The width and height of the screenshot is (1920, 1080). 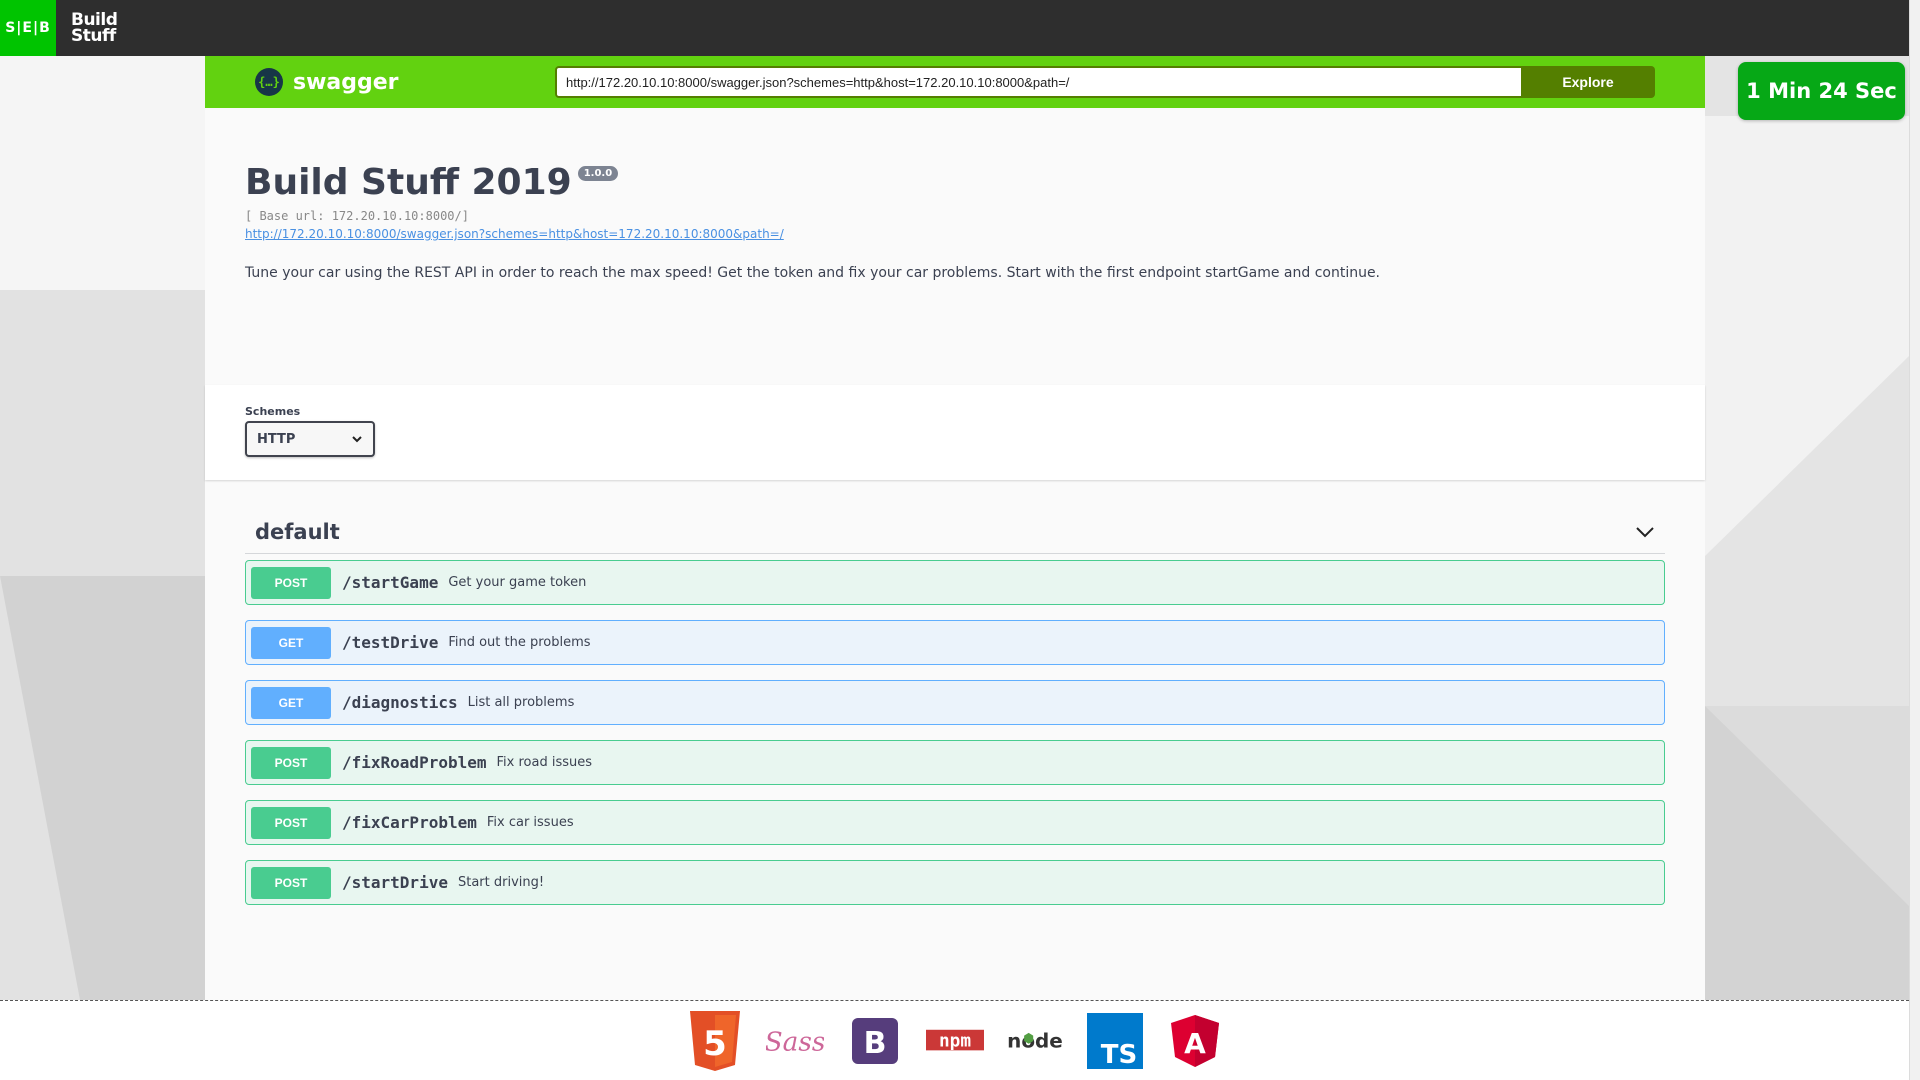 I want to click on operation-summary: Get your game token, so click(x=517, y=582).